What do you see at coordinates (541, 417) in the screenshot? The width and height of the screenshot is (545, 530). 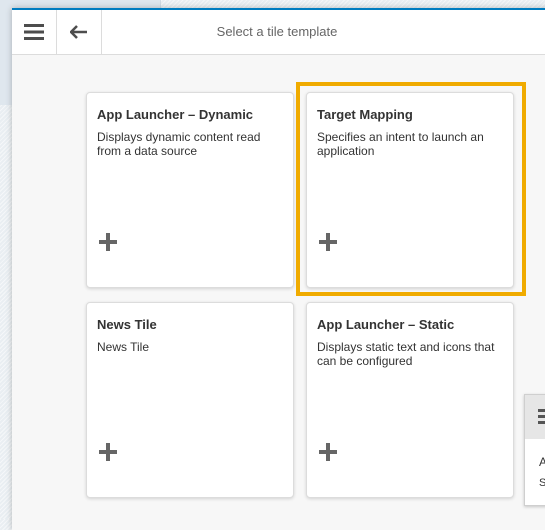 I see `menu-icon` at bounding box center [541, 417].